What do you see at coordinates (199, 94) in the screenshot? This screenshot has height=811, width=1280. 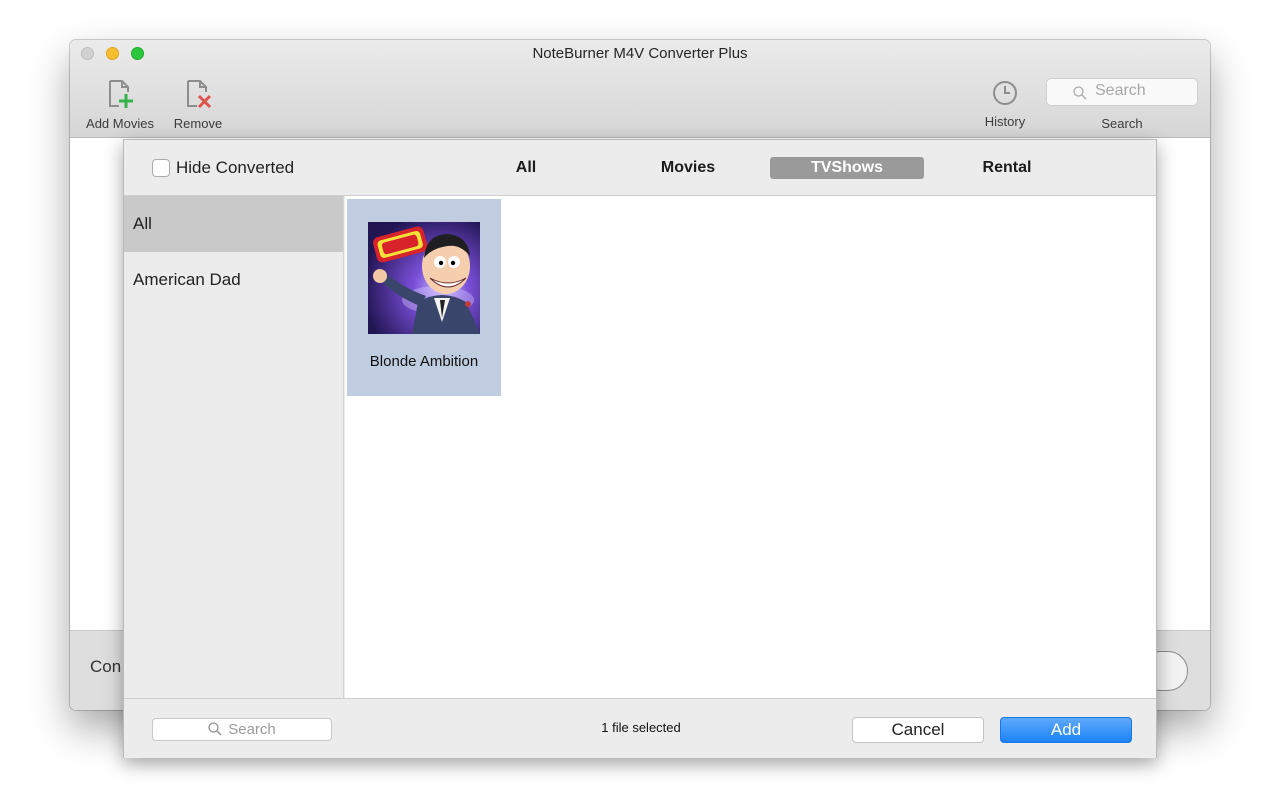 I see `remove-file-icon` at bounding box center [199, 94].